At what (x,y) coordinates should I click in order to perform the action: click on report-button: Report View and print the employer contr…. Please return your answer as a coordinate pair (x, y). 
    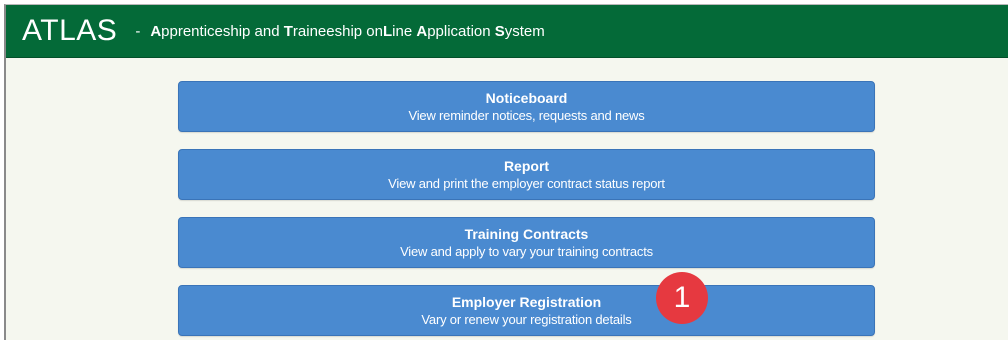
    Looking at the image, I should click on (526, 174).